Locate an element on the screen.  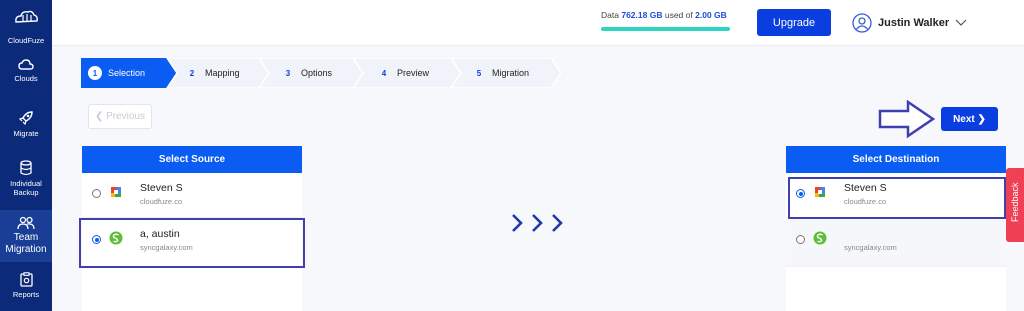
sidebar-item-label-line1: Team is located at coordinates (26, 237).